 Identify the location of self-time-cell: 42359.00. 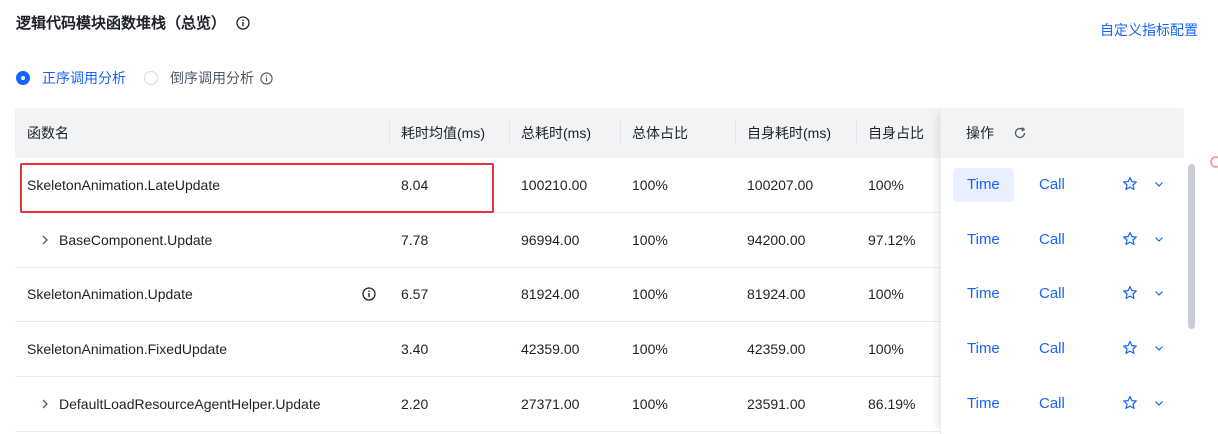
(776, 349).